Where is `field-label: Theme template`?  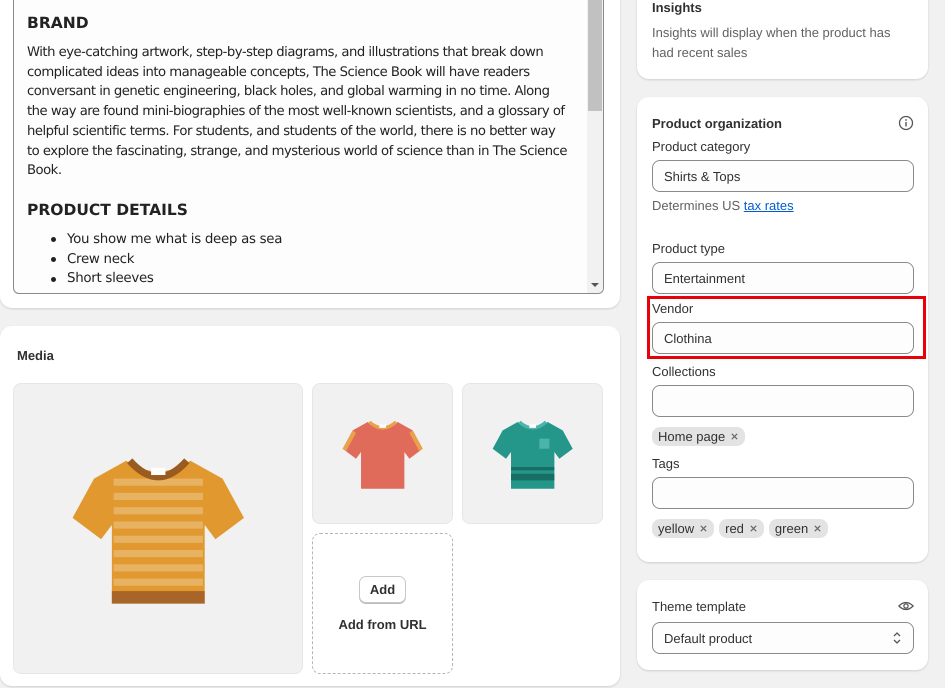 field-label: Theme template is located at coordinates (699, 606).